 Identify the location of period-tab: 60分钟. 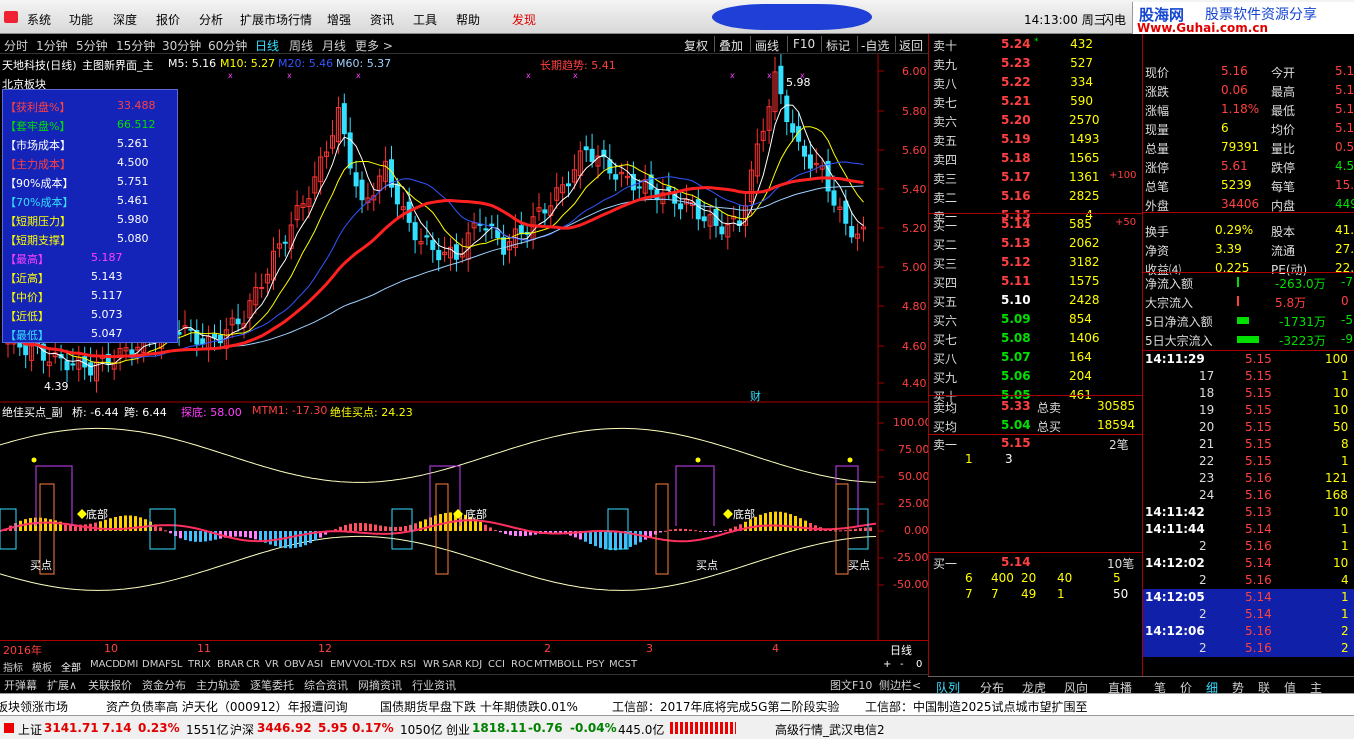
(227, 45).